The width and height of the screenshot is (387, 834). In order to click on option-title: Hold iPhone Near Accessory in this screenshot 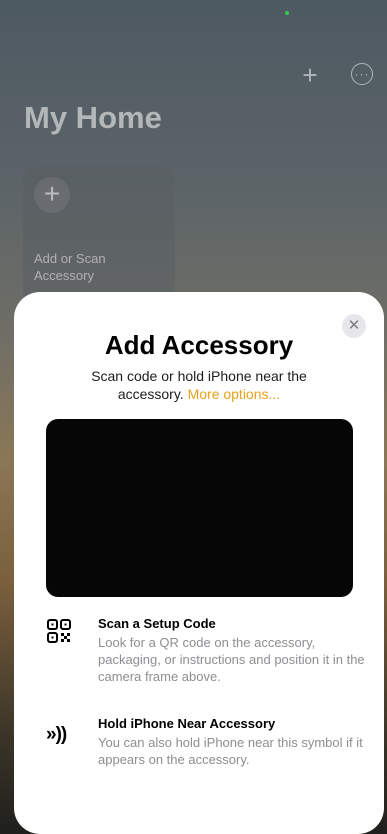, I will do `click(187, 723)`.